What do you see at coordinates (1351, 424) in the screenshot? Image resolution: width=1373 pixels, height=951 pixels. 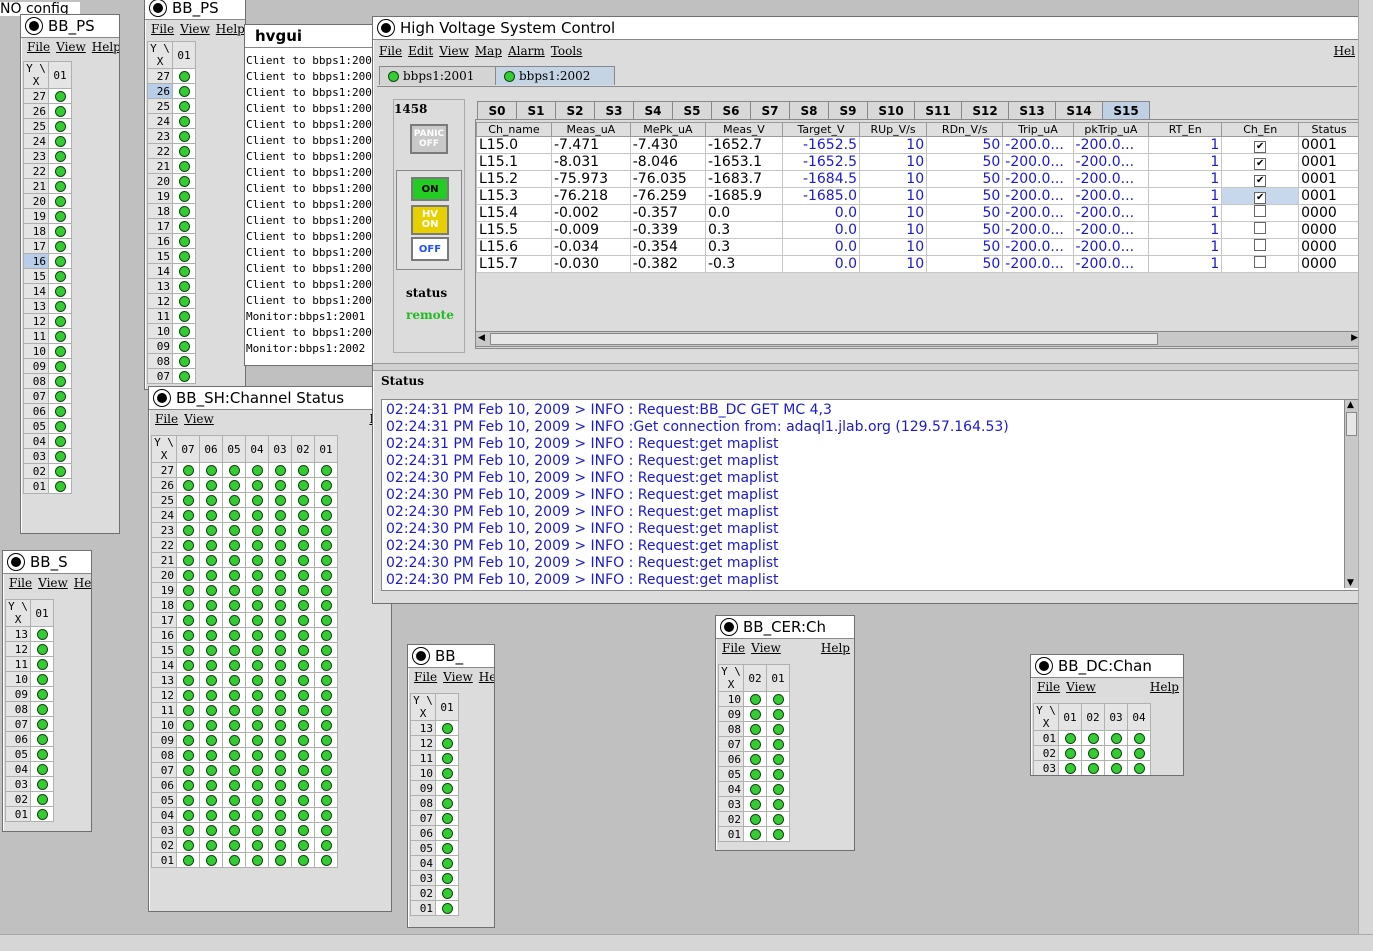 I see `scroll-thumb` at bounding box center [1351, 424].